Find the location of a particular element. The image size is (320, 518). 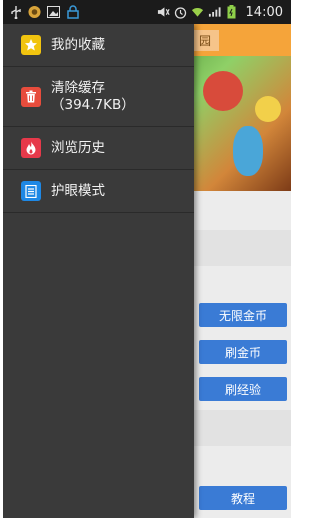

mute-icon is located at coordinates (163, 12).